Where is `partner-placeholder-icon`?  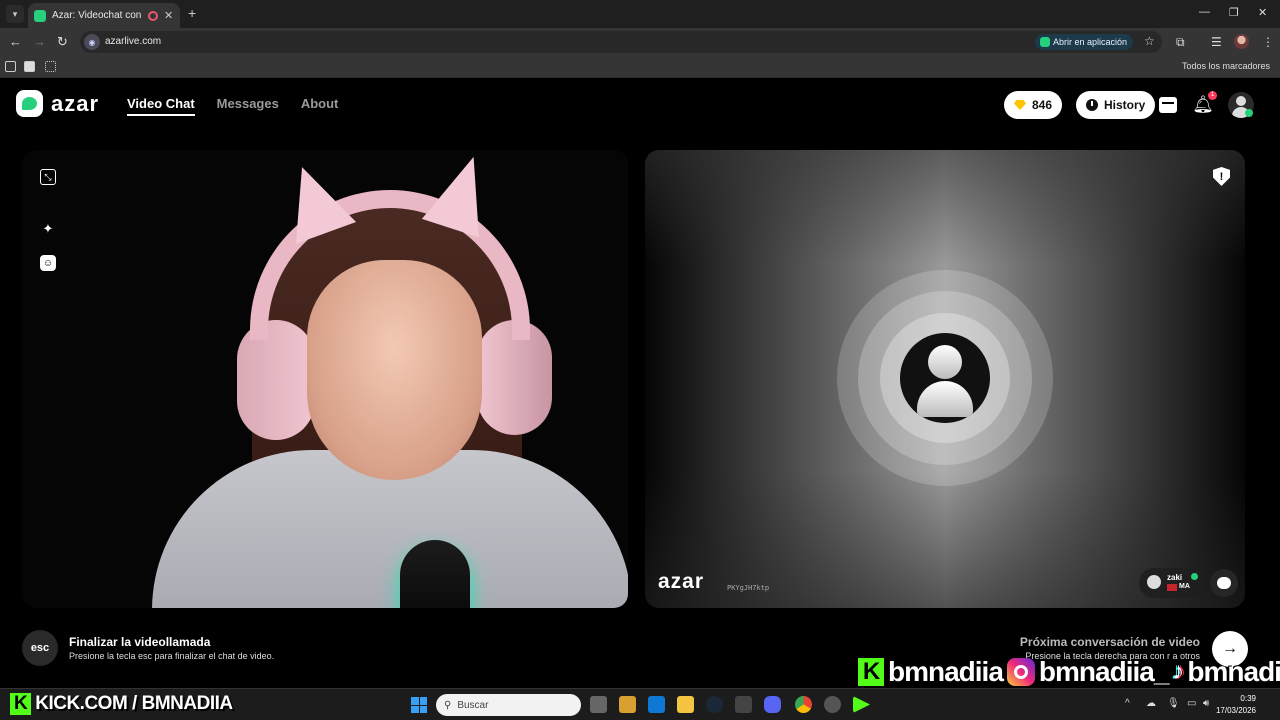 partner-placeholder-icon is located at coordinates (945, 378).